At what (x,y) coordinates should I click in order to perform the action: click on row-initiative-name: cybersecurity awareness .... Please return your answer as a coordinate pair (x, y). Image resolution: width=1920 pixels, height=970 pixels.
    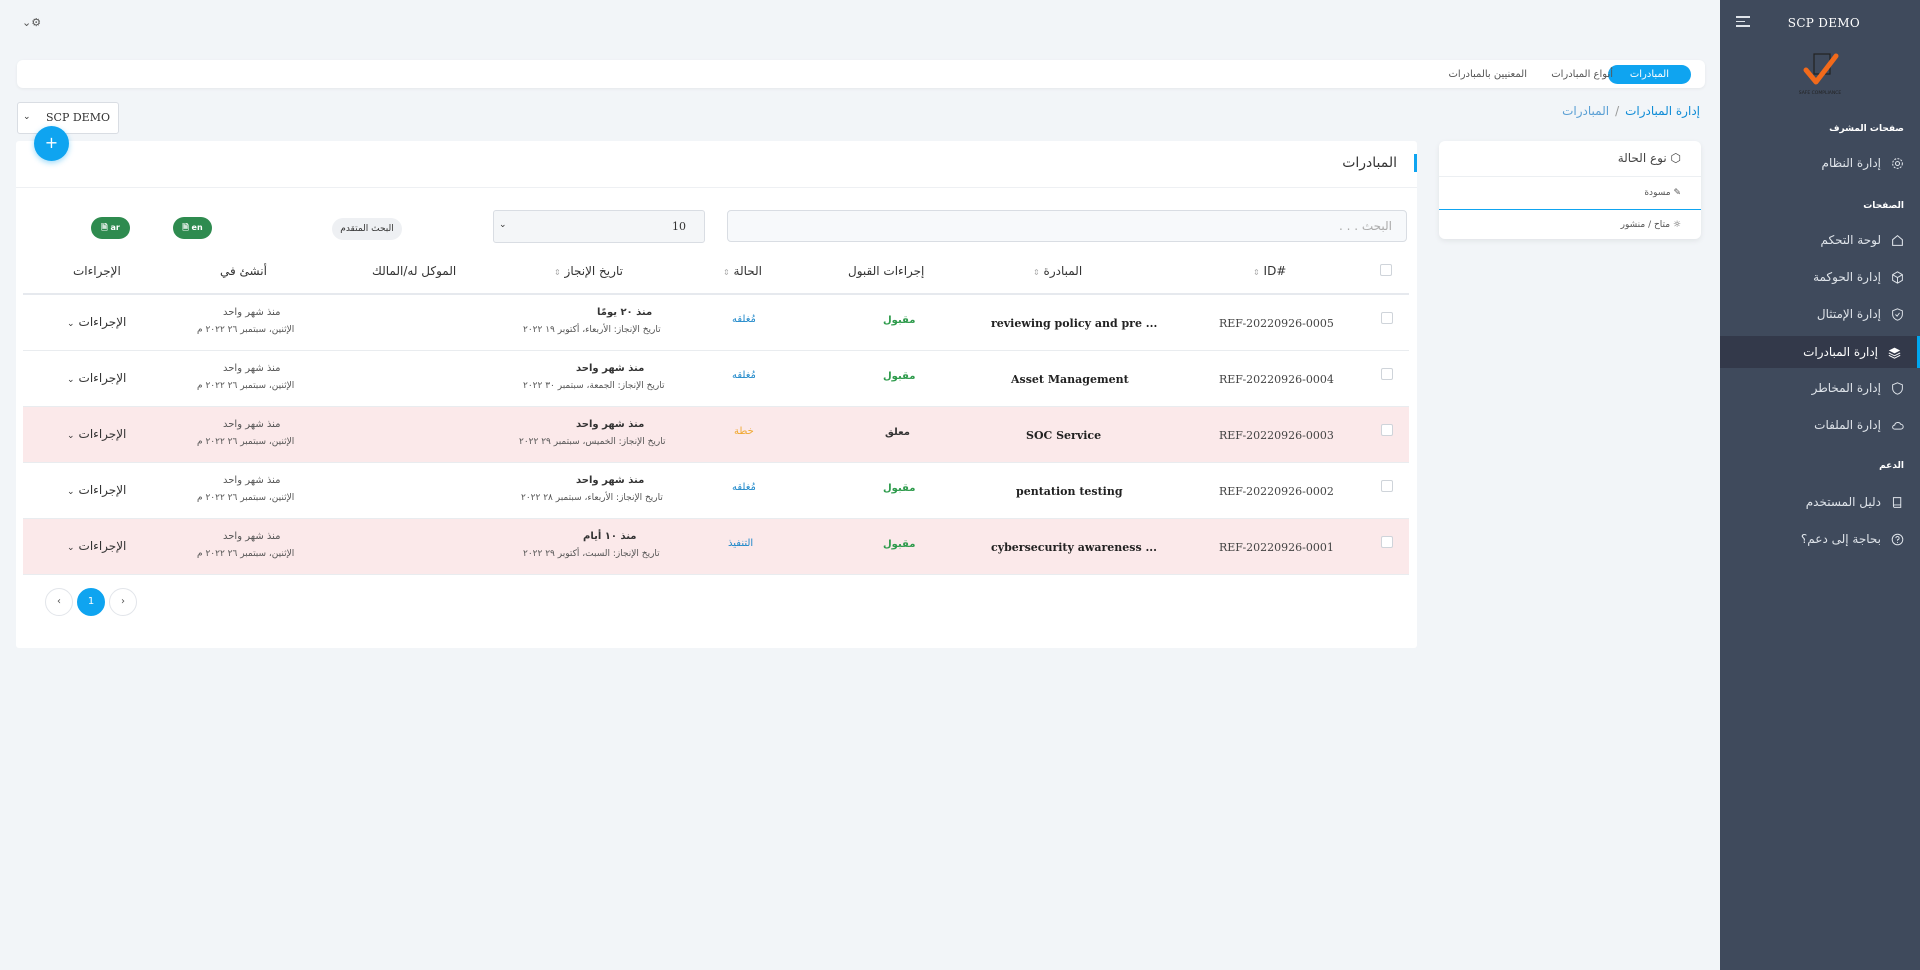
    Looking at the image, I should click on (1074, 547).